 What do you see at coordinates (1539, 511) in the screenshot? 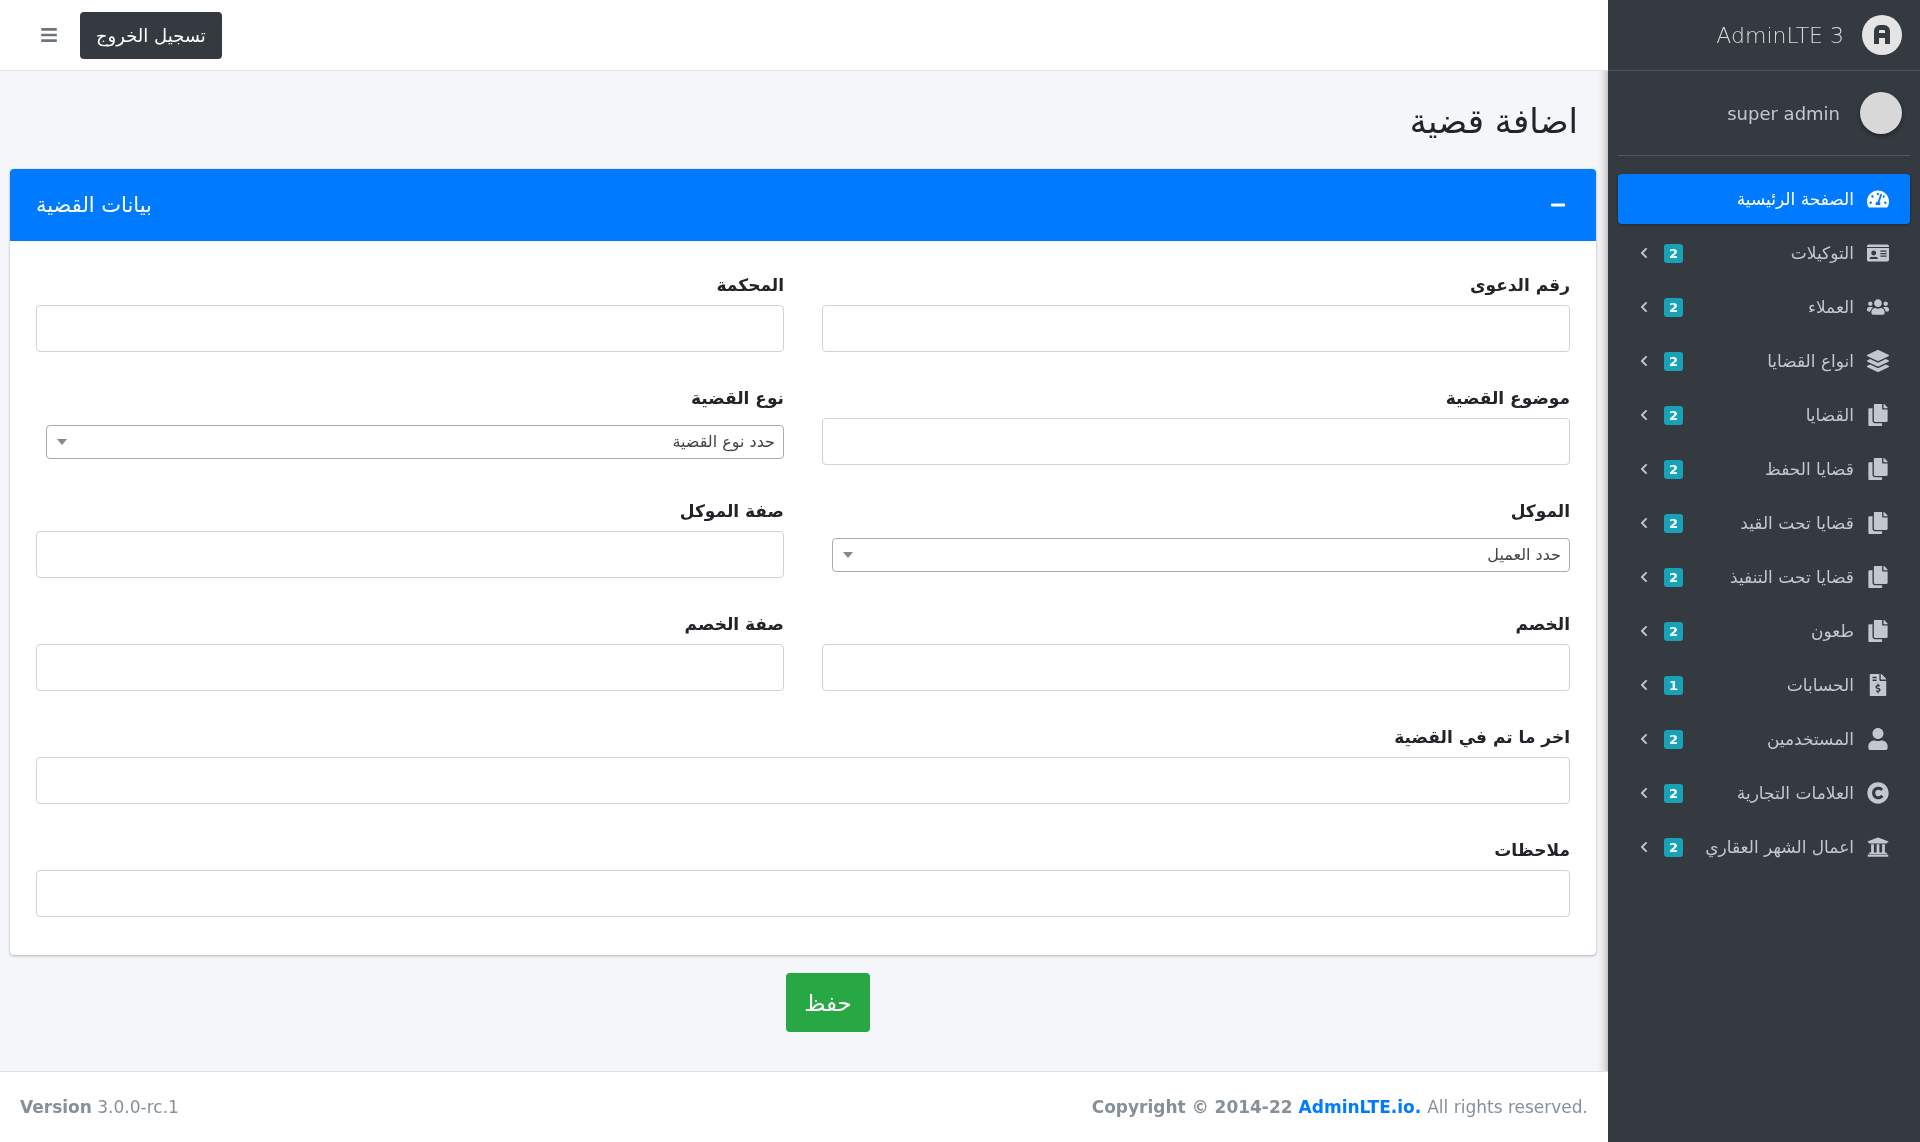
I see `field-label: الموكل` at bounding box center [1539, 511].